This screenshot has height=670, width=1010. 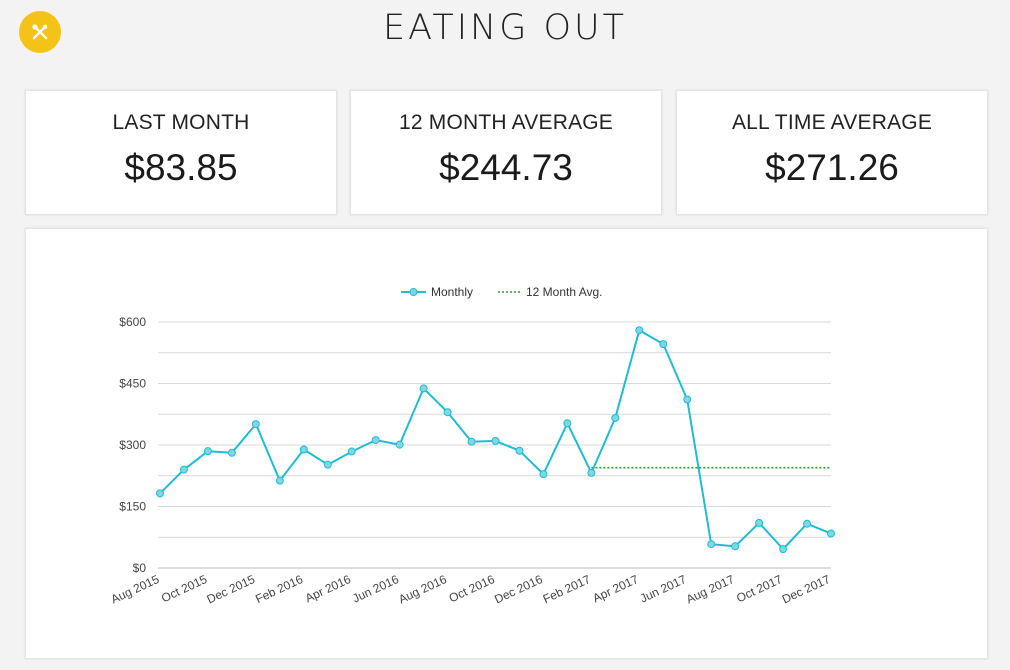 I want to click on y-tick-label: $450, so click(x=132, y=384).